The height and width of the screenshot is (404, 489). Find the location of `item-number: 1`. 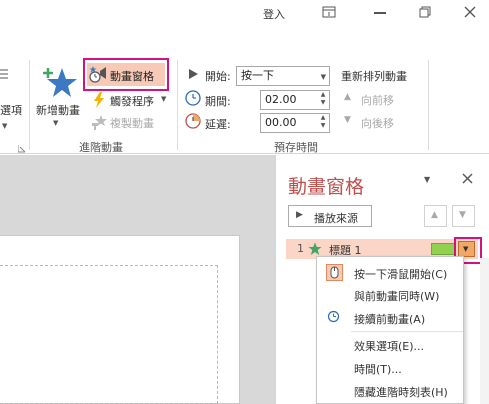

item-number: 1 is located at coordinates (300, 248).